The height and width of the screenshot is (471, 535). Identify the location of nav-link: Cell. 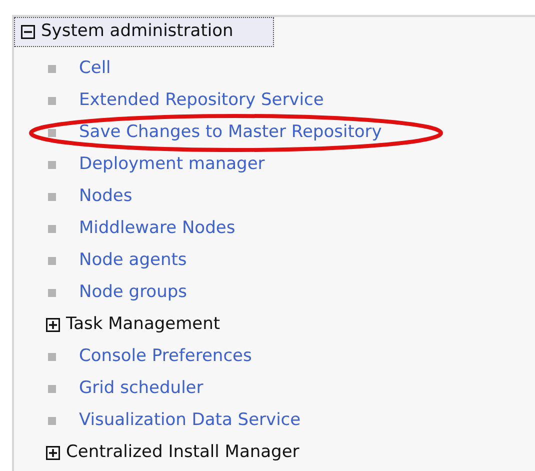
(95, 69).